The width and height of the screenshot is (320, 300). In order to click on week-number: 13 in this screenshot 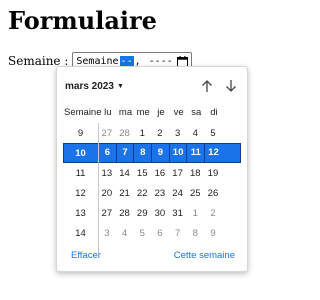, I will do `click(80, 213)`.